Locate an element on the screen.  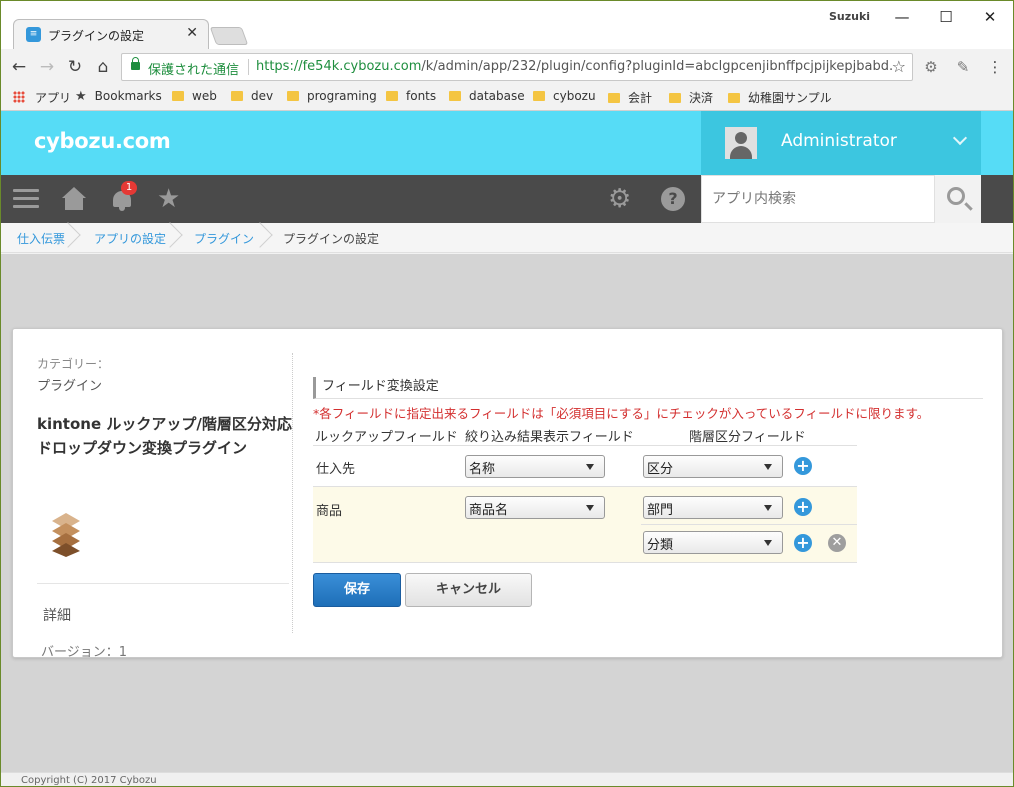
bookmark-folder-accounting: 会計 is located at coordinates (630, 97).